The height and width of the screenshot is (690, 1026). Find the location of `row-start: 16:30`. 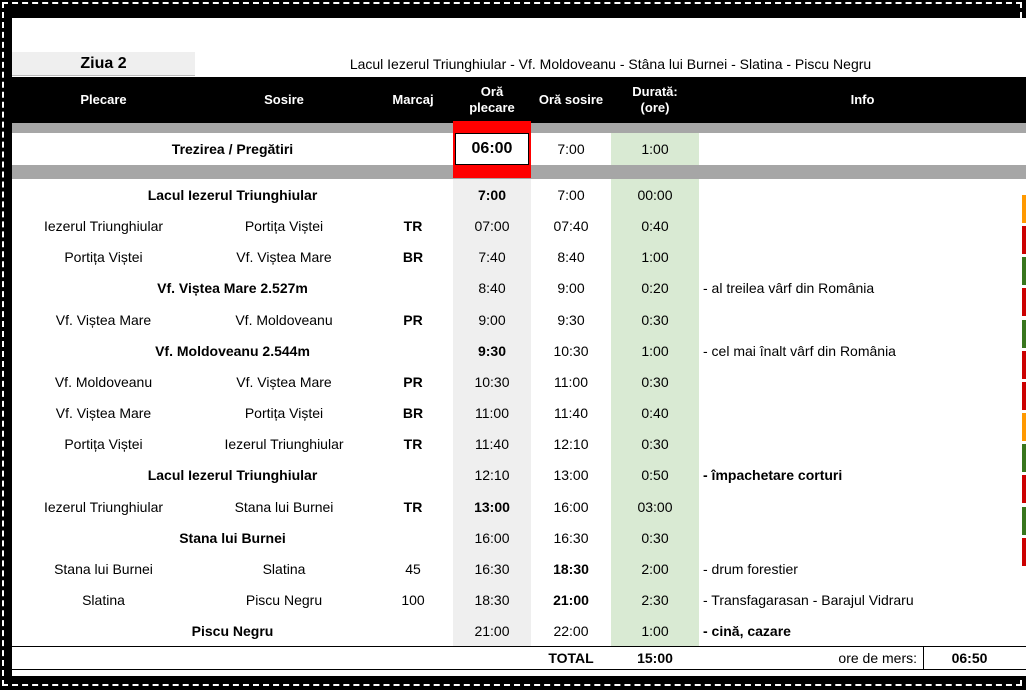

row-start: 16:30 is located at coordinates (492, 569).